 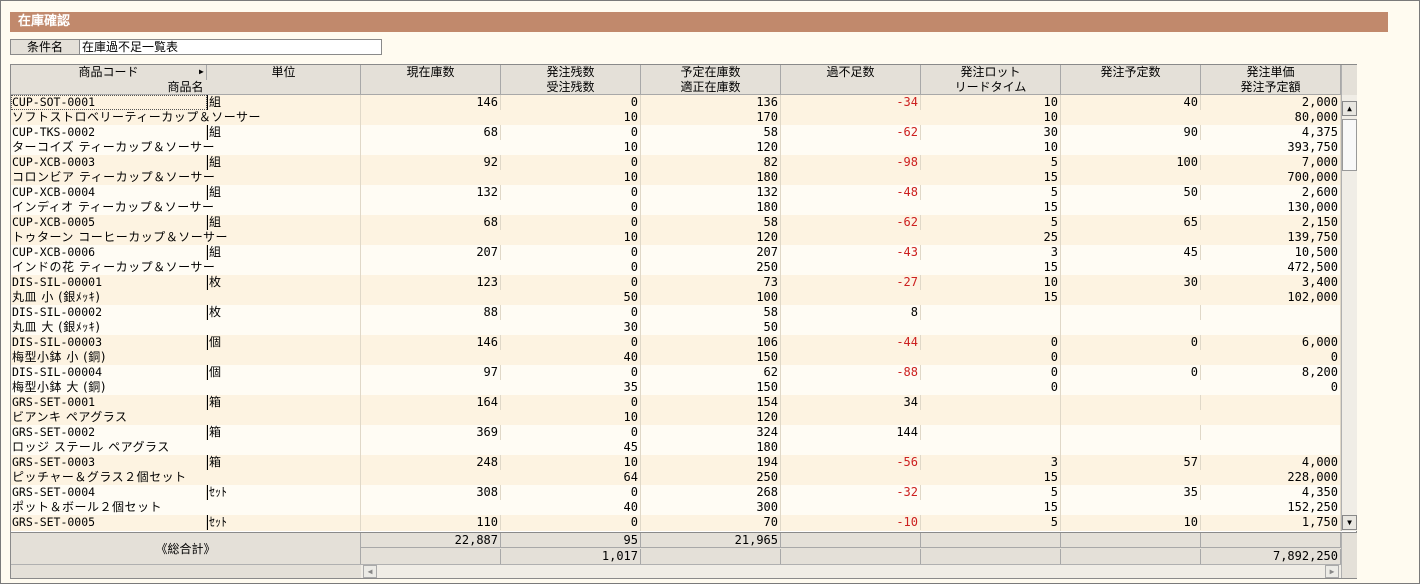 I want to click on product-code-cell: CUP-TKS-0002, so click(x=109, y=132).